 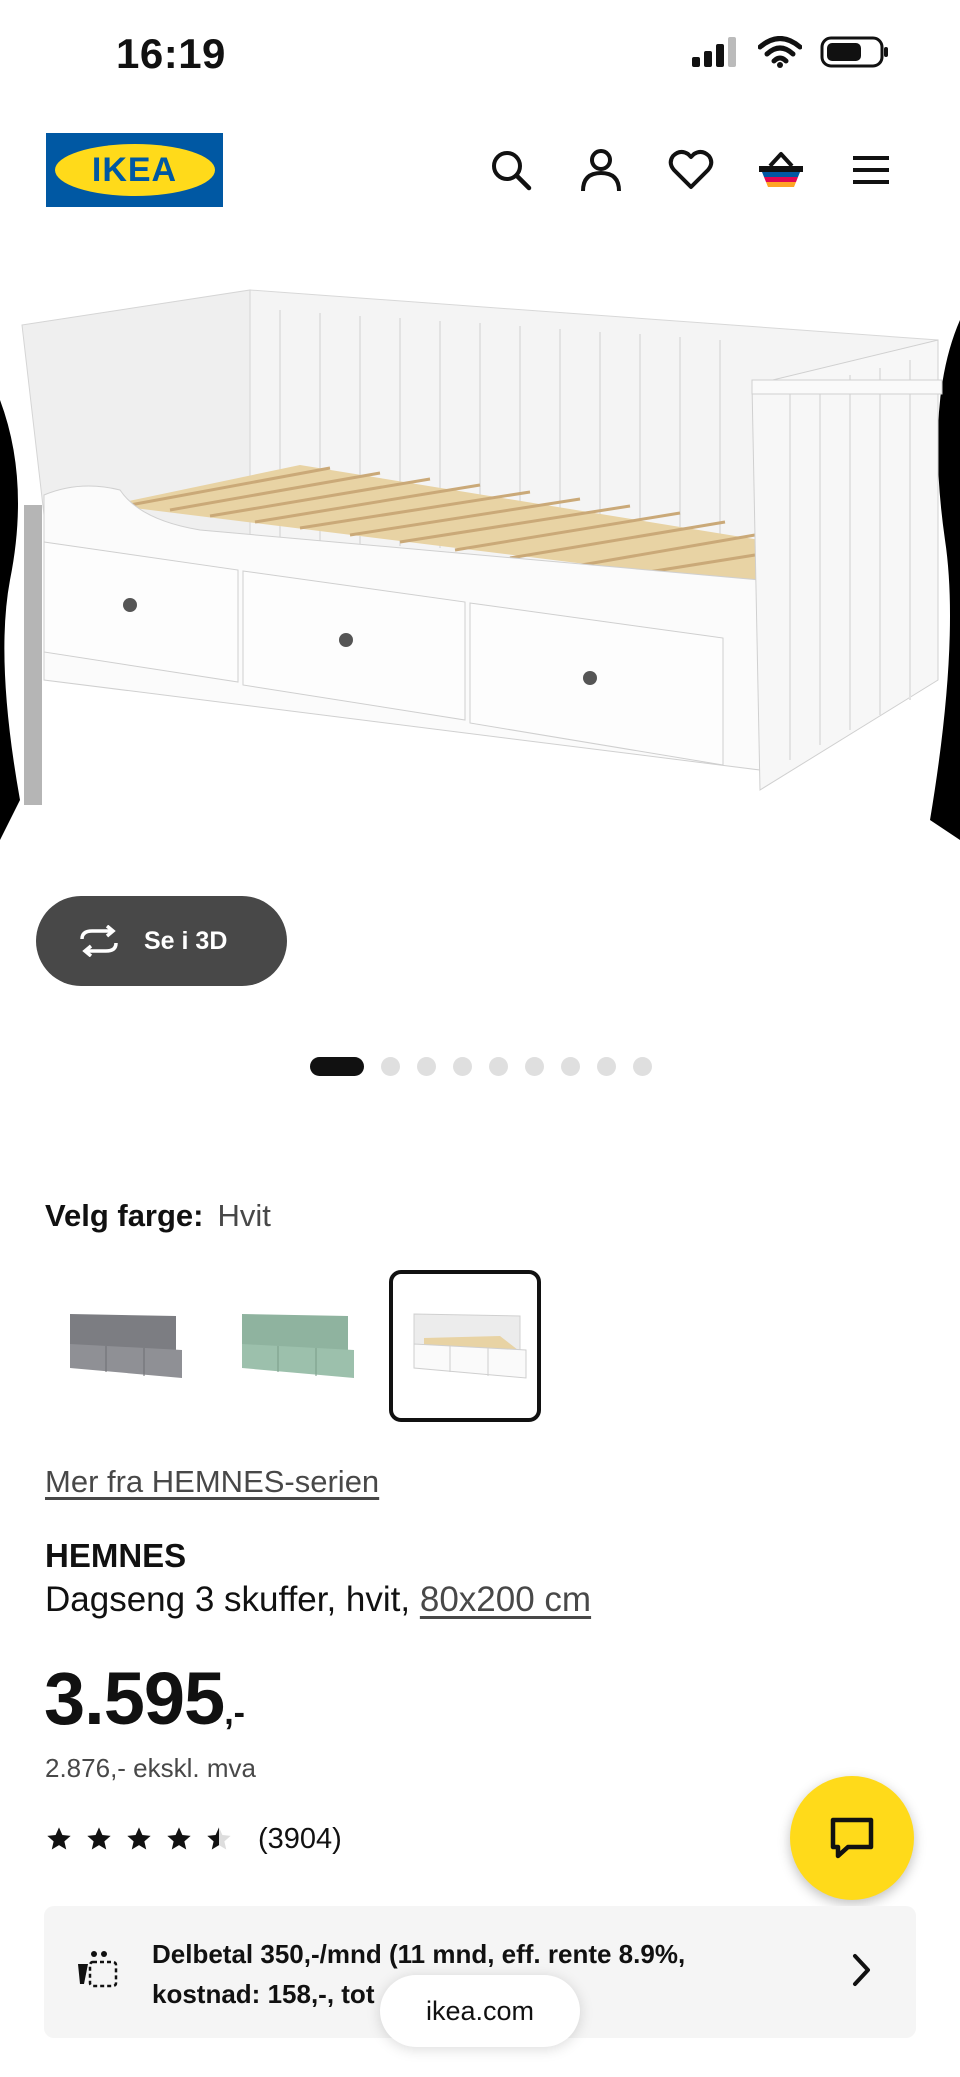 I want to click on color-picker-label: Velg farge: Hvit, so click(x=158, y=1216).